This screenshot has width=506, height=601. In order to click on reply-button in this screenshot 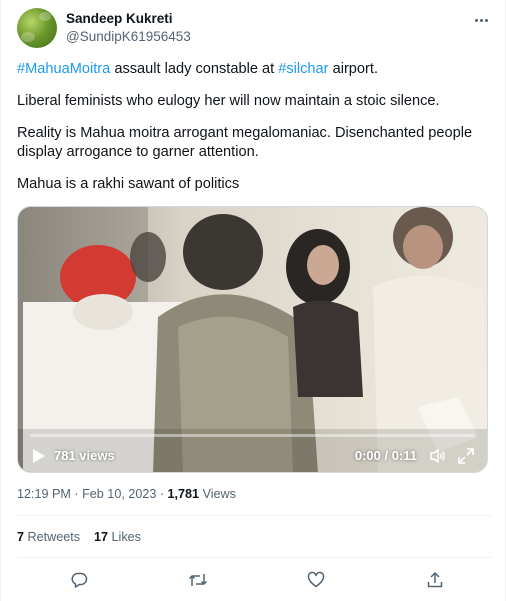, I will do `click(79, 580)`.